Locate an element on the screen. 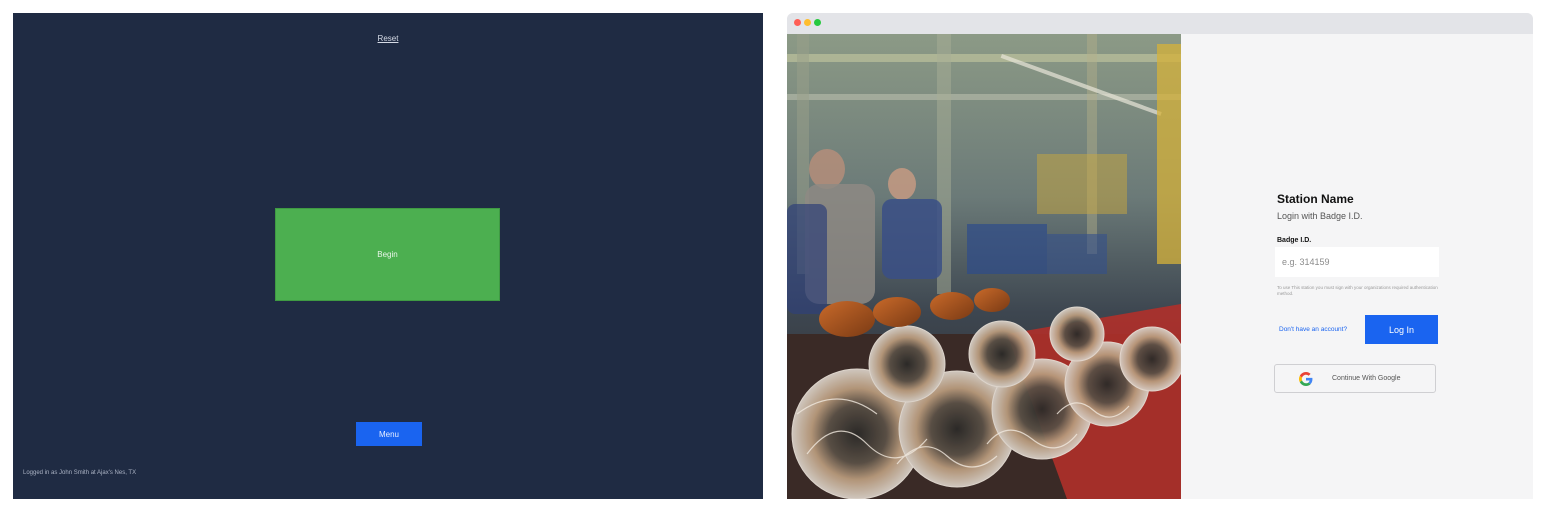 Image resolution: width=1547 pixels, height=511 pixels. maximize-dot-icon is located at coordinates (817, 22).